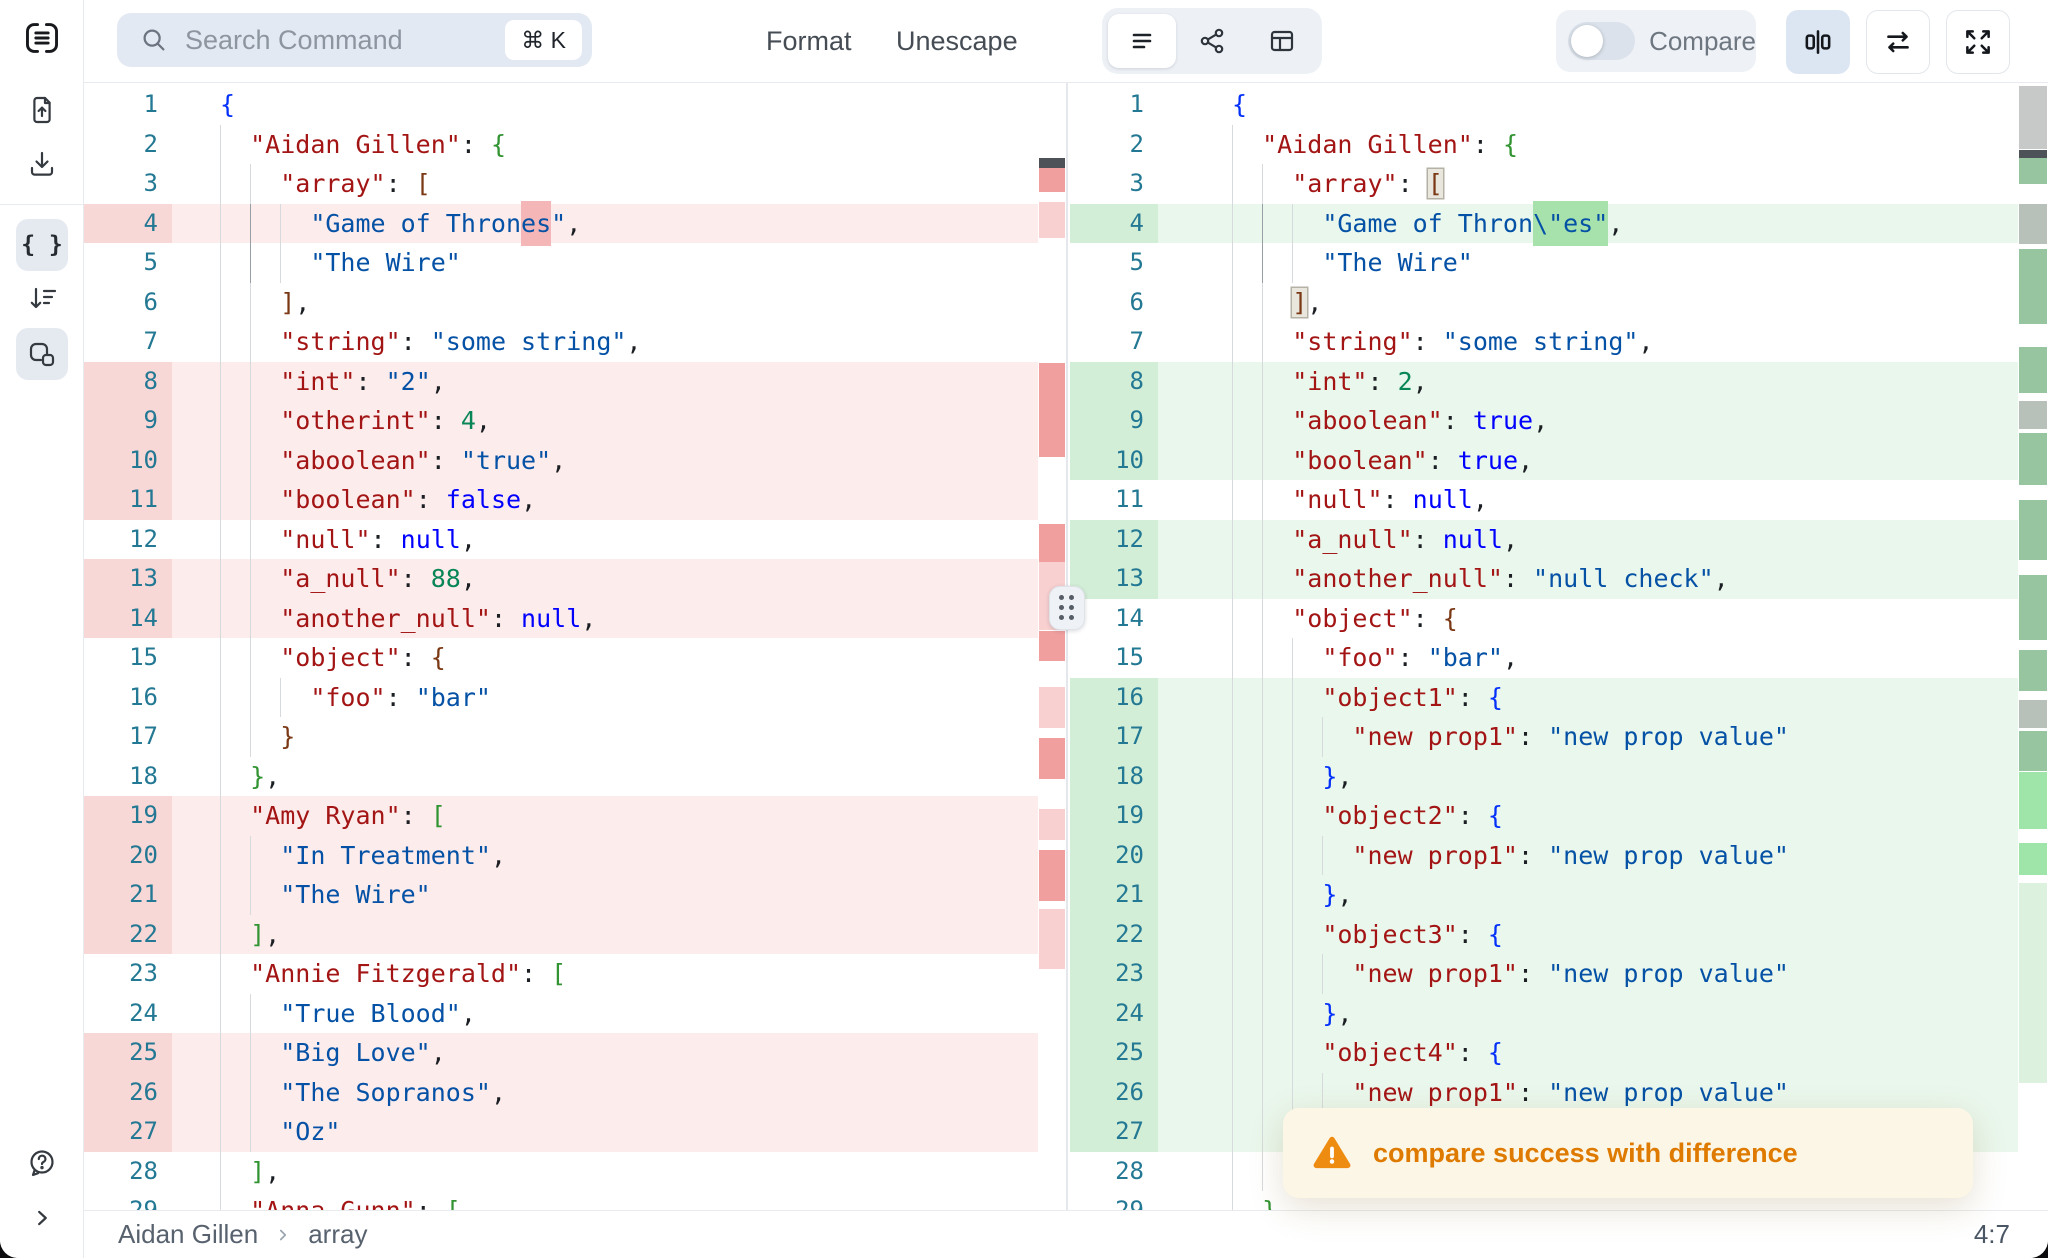  What do you see at coordinates (1588, 895) in the screenshot?
I see `code-line: },` at bounding box center [1588, 895].